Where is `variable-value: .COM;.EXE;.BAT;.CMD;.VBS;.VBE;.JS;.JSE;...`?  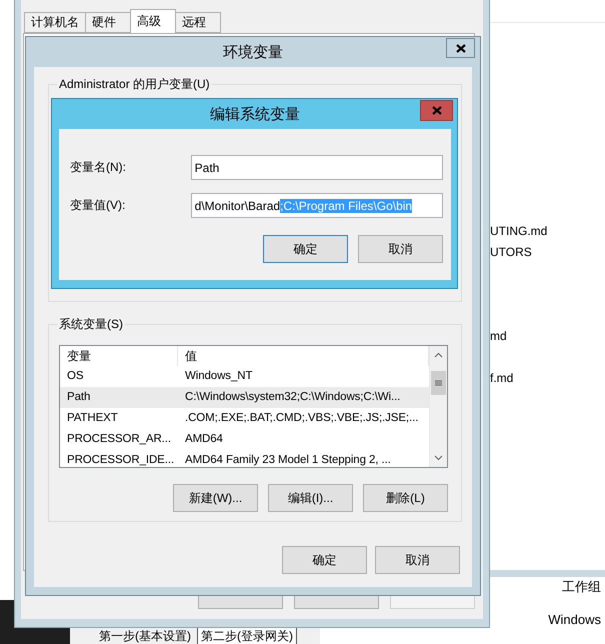 variable-value: .COM;.EXE;.BAT;.CMD;.VBS;.VBE;.JS;.JSE;... is located at coordinates (302, 418).